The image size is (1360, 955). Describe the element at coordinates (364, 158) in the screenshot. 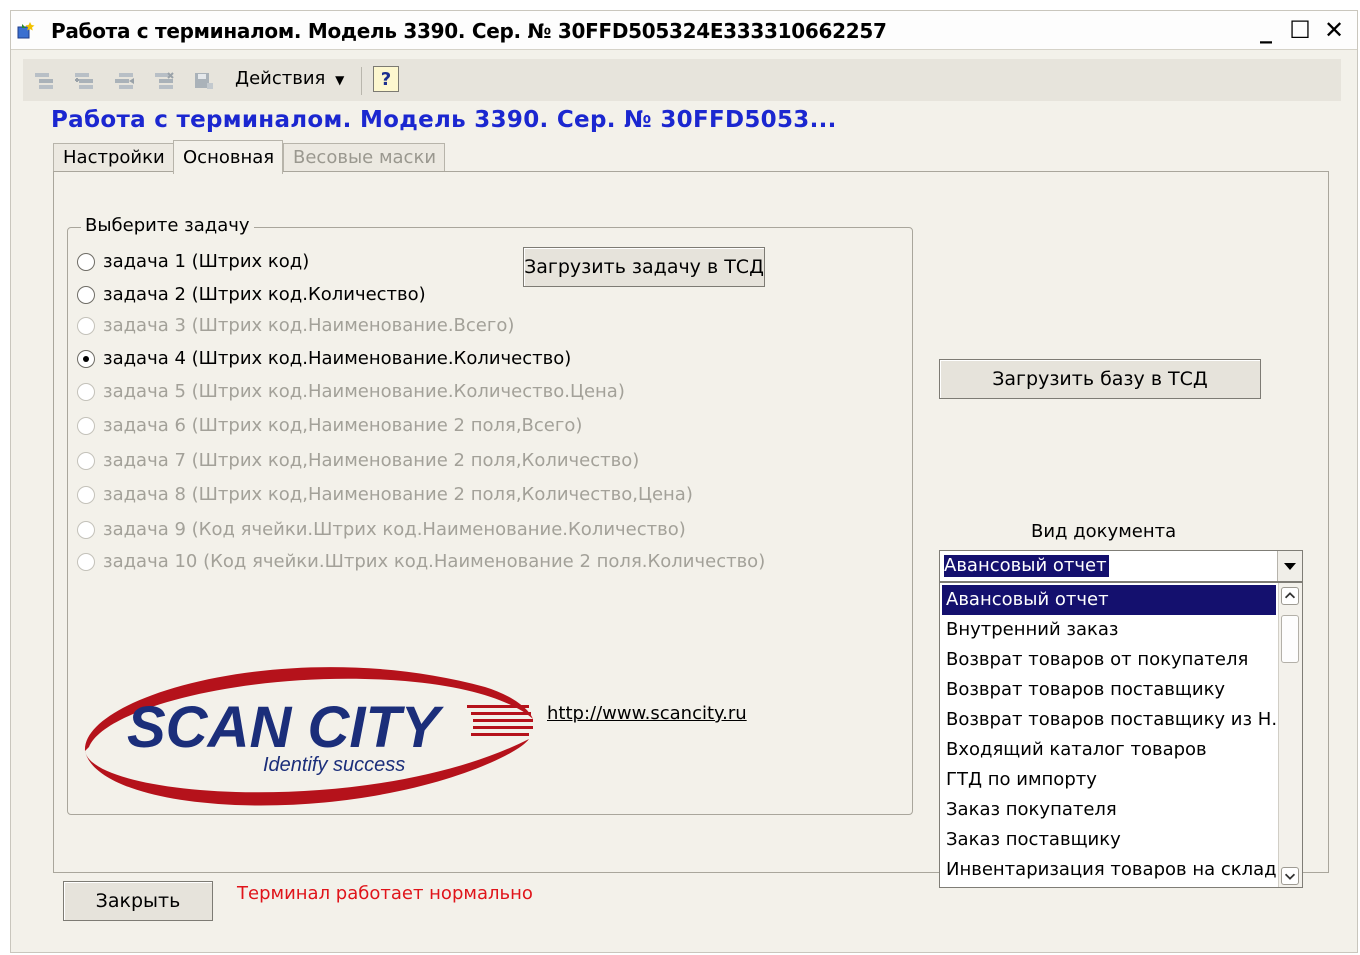

I see `tab-weight-masks: Весовые маски` at that location.